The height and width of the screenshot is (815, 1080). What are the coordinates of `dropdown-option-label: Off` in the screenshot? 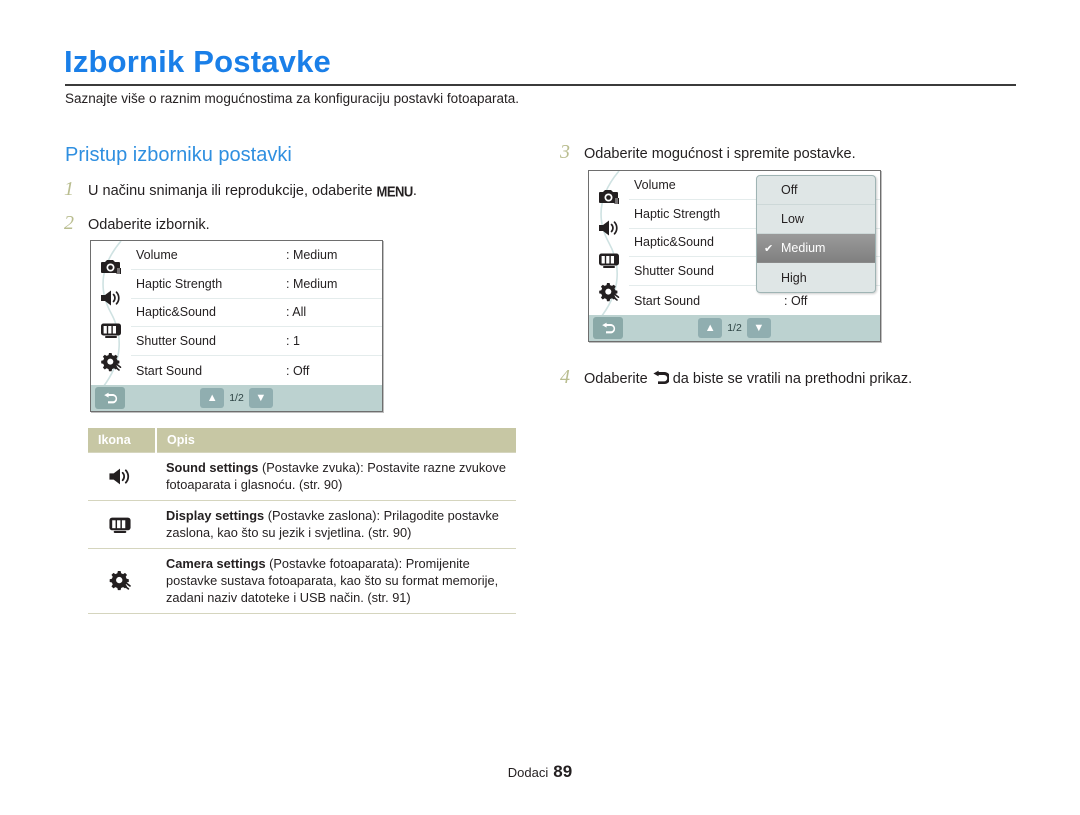 It's located at (789, 190).